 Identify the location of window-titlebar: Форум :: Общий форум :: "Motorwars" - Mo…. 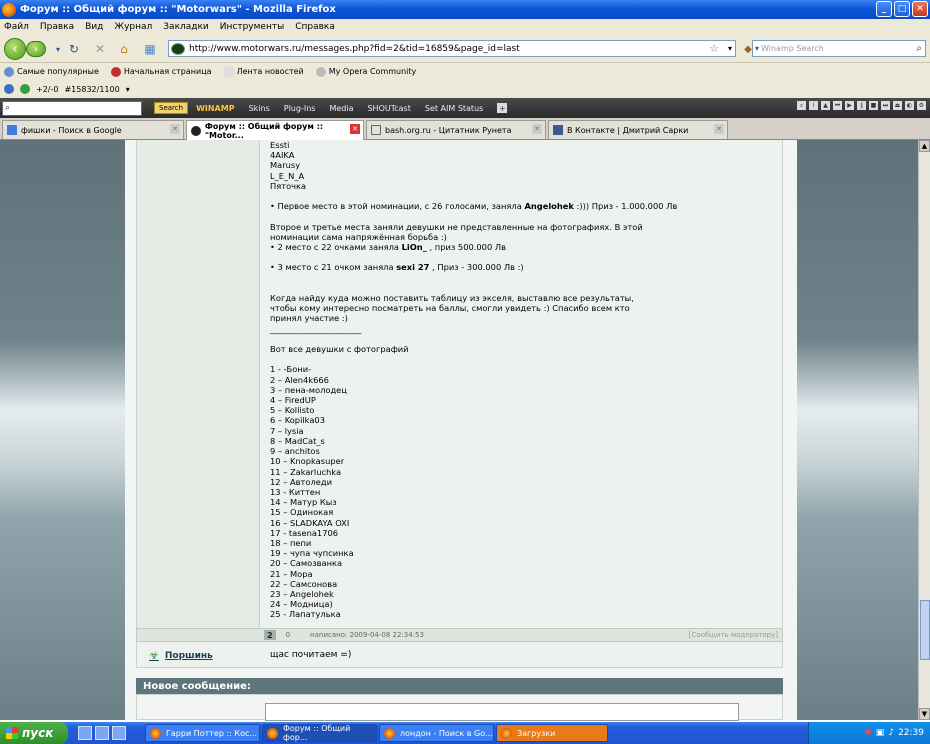
(465, 9).